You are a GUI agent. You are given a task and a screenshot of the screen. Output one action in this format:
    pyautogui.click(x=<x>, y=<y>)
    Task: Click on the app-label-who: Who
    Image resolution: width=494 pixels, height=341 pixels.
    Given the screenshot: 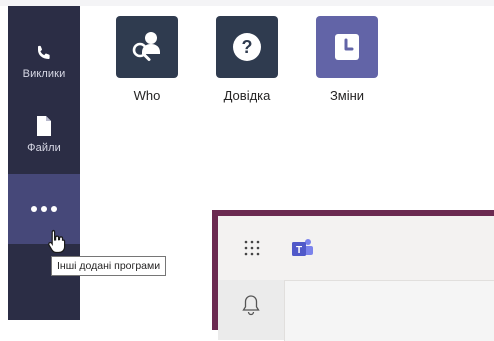 What is the action you would take?
    pyautogui.click(x=147, y=95)
    